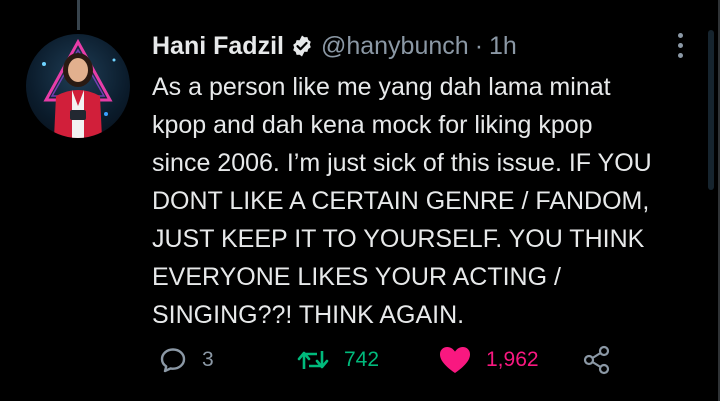  What do you see at coordinates (372, 125) in the screenshot?
I see `tweet-text-line: kpop and dah kena mock for liking kpop` at bounding box center [372, 125].